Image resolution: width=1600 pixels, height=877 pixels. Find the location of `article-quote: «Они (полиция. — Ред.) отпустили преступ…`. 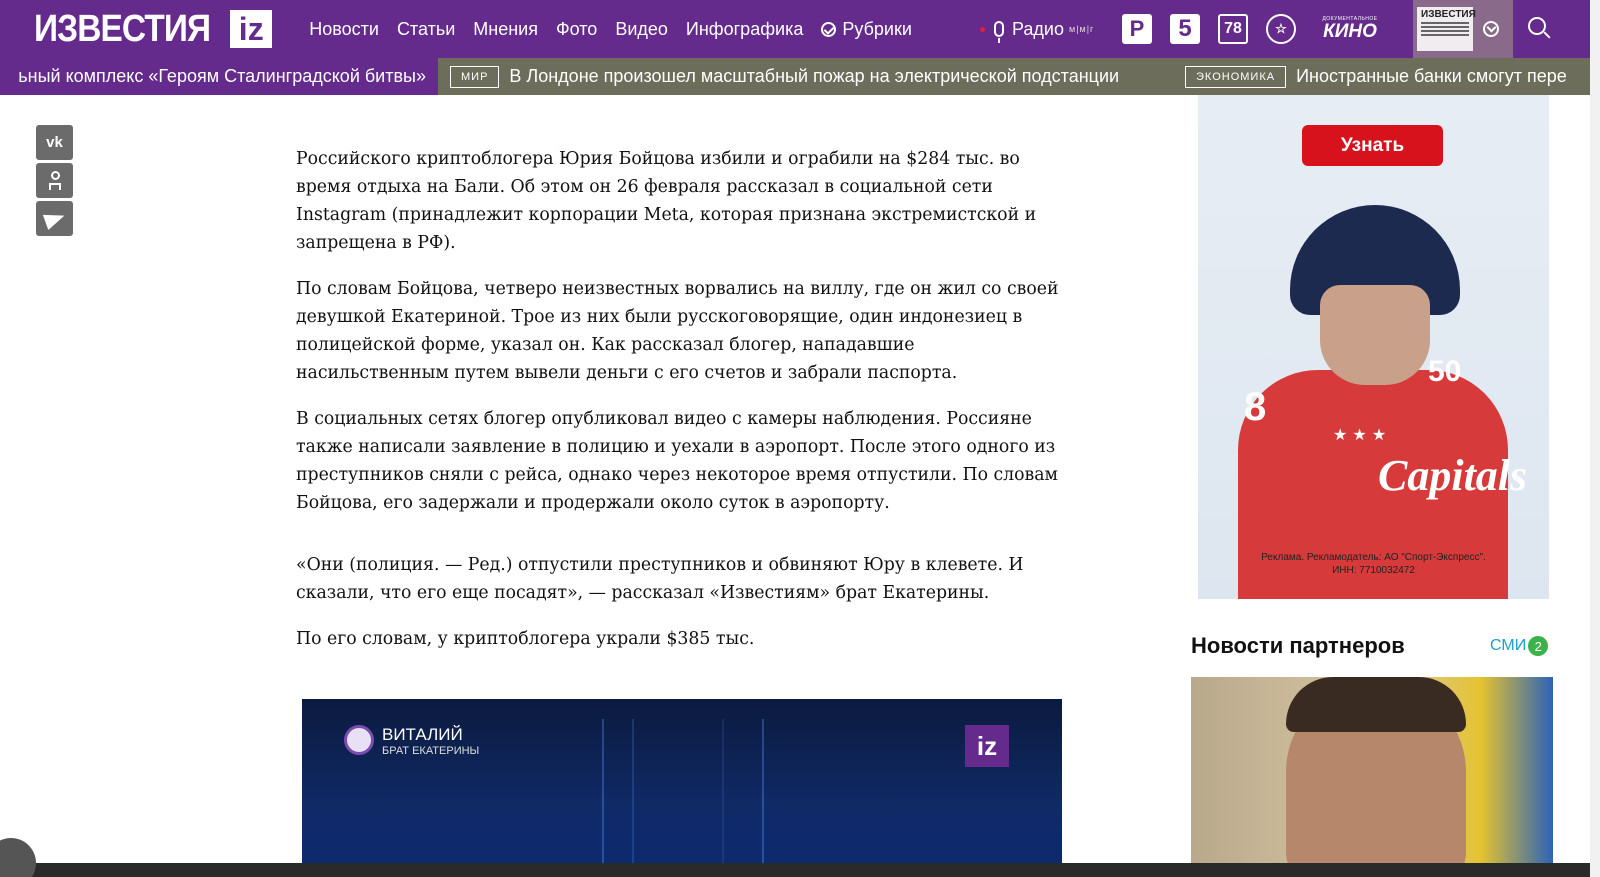

article-quote: «Они (полиция. — Ред.) отпустили преступ… is located at coordinates (660, 579).